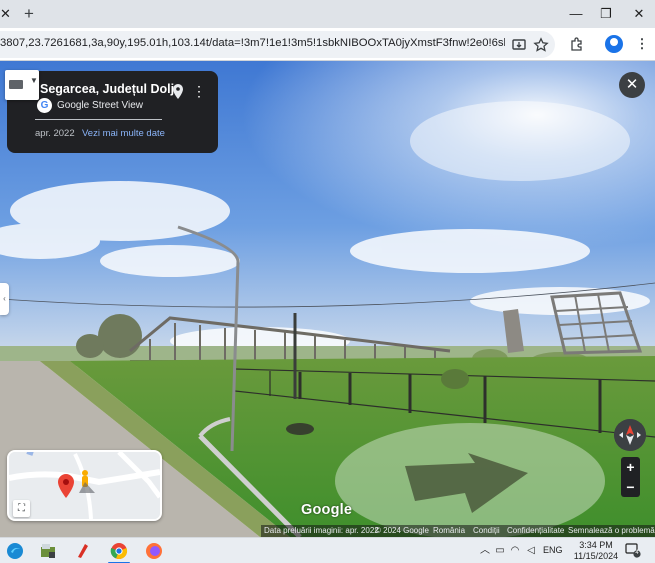 The height and width of the screenshot is (563, 655). What do you see at coordinates (178, 92) in the screenshot?
I see `pin-icon` at bounding box center [178, 92].